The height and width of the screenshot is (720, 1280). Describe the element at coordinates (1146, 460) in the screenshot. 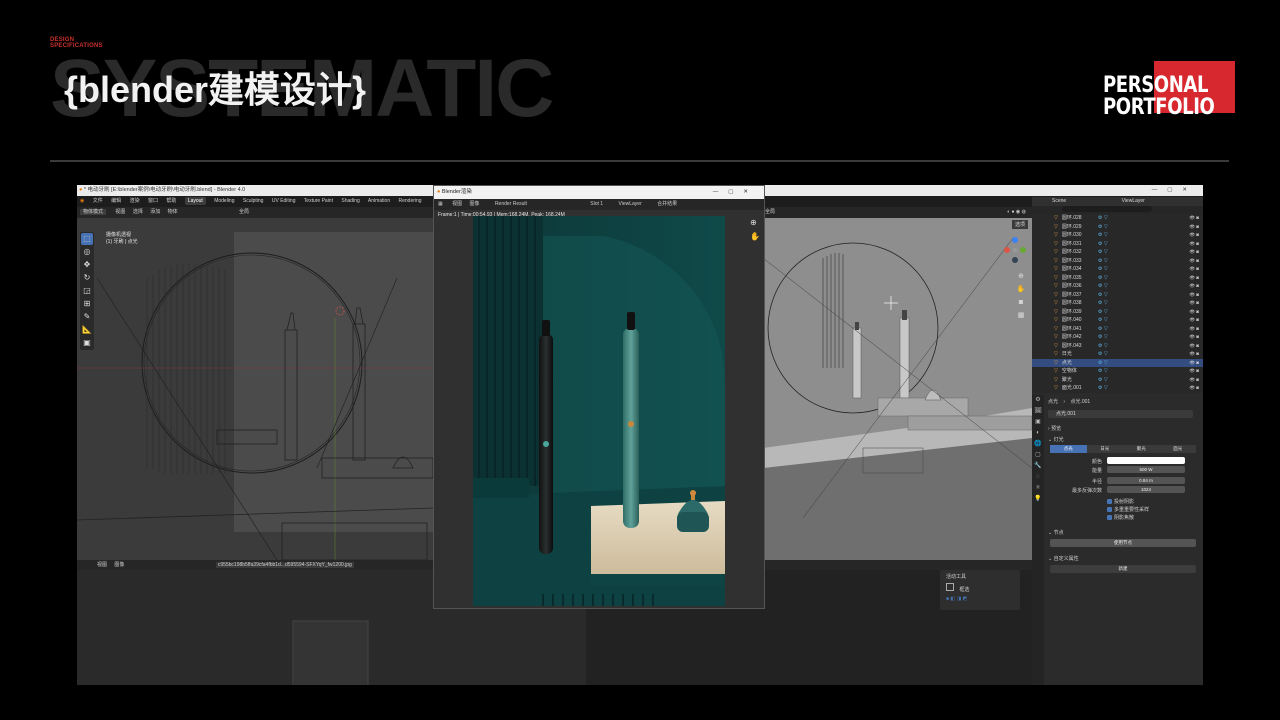

I see `color-swatch` at that location.